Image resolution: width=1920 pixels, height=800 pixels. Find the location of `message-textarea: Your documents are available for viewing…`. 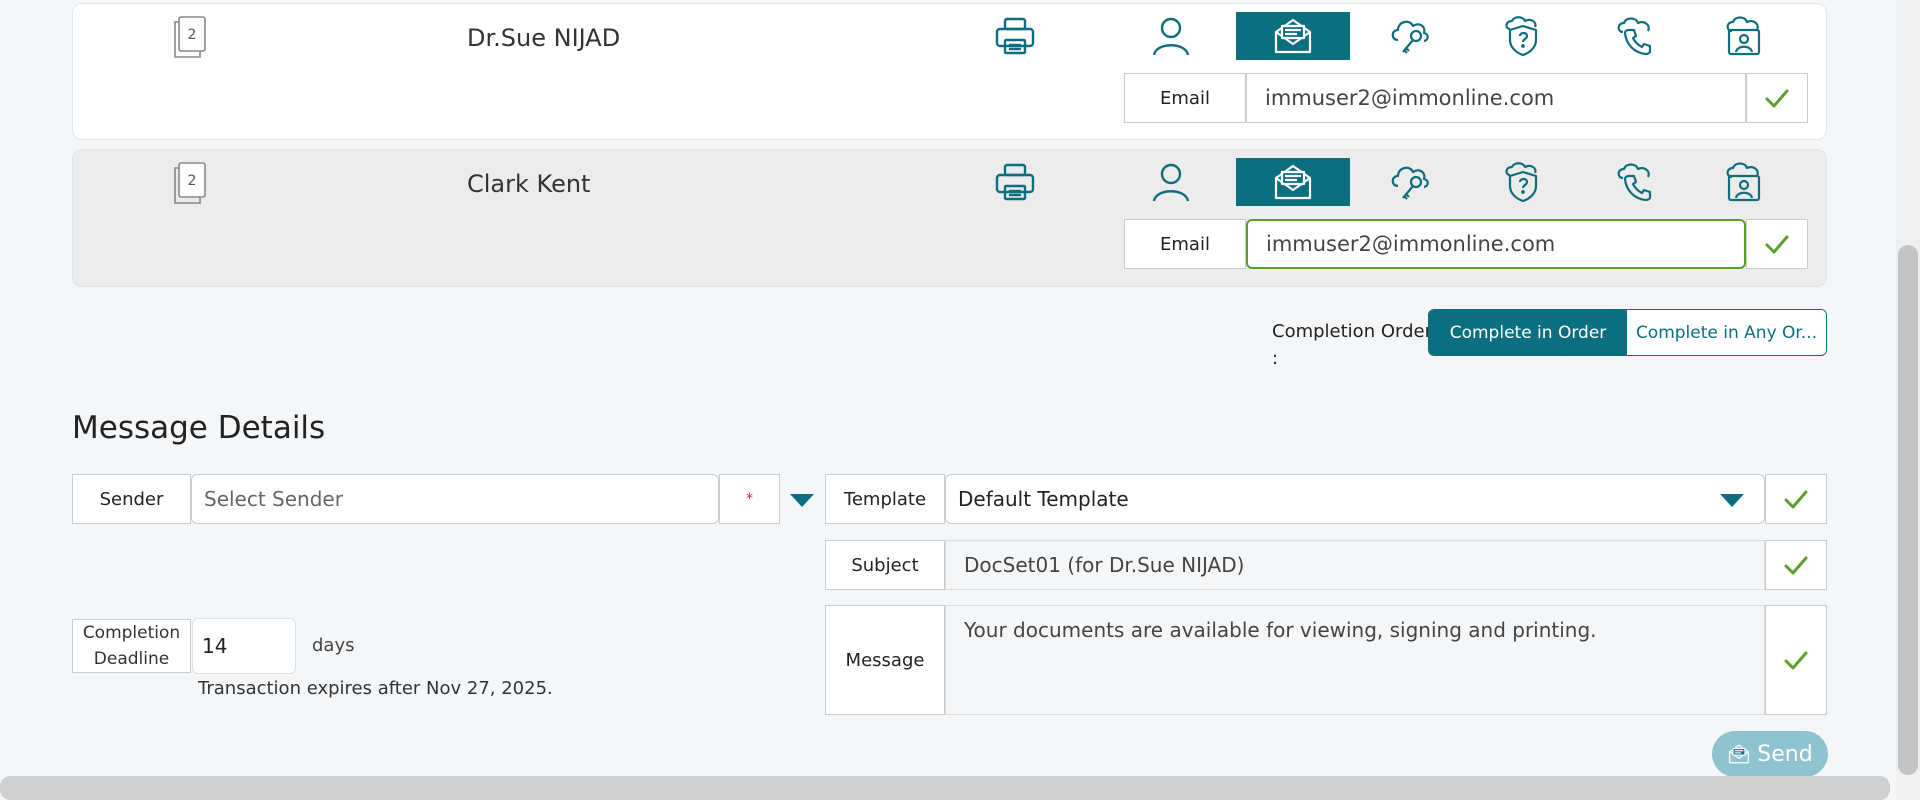

message-textarea: Your documents are available for viewing… is located at coordinates (1355, 660).